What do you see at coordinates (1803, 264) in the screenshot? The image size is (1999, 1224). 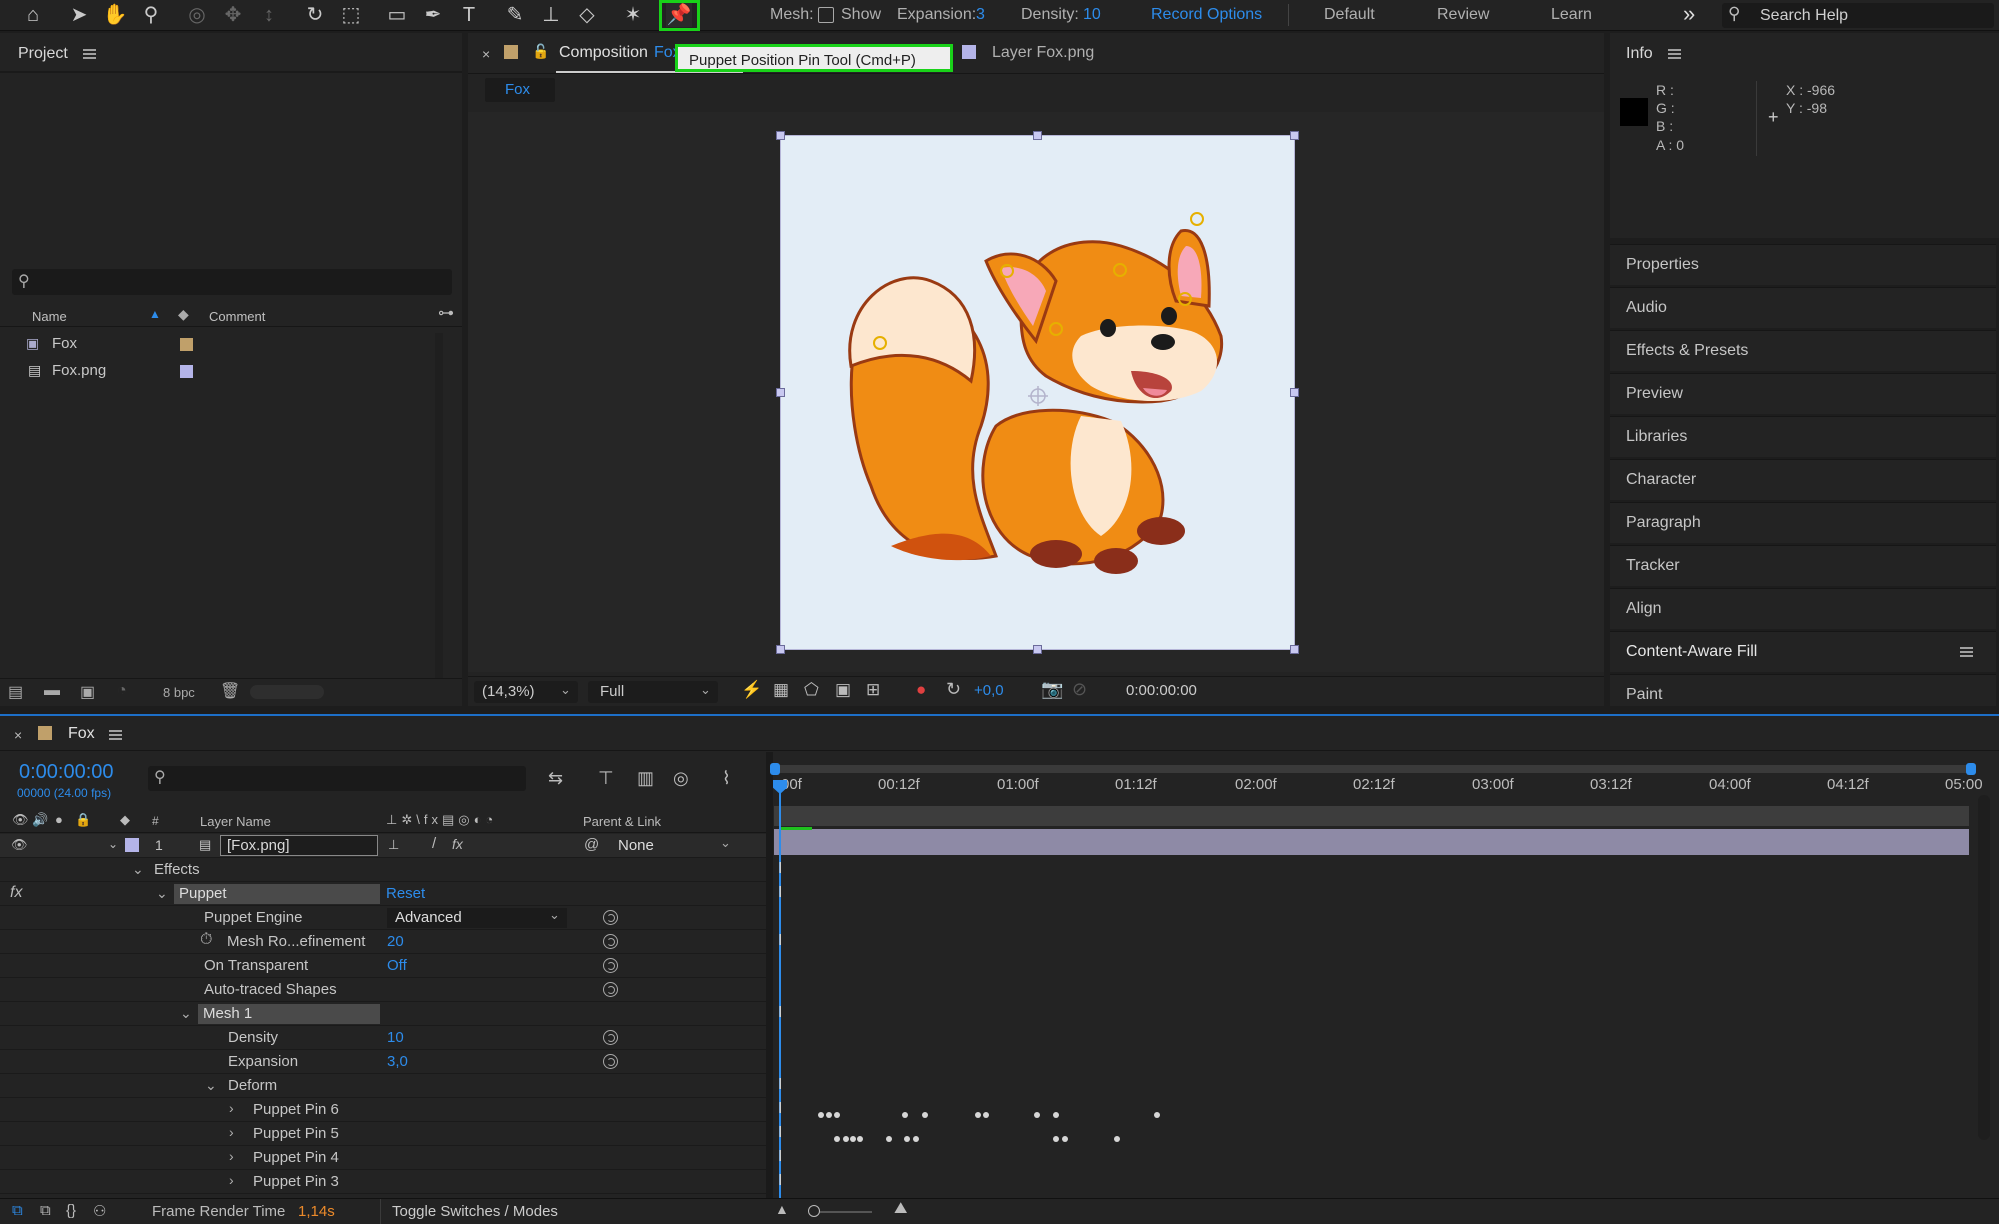 I see `panel-properties: Properties` at bounding box center [1803, 264].